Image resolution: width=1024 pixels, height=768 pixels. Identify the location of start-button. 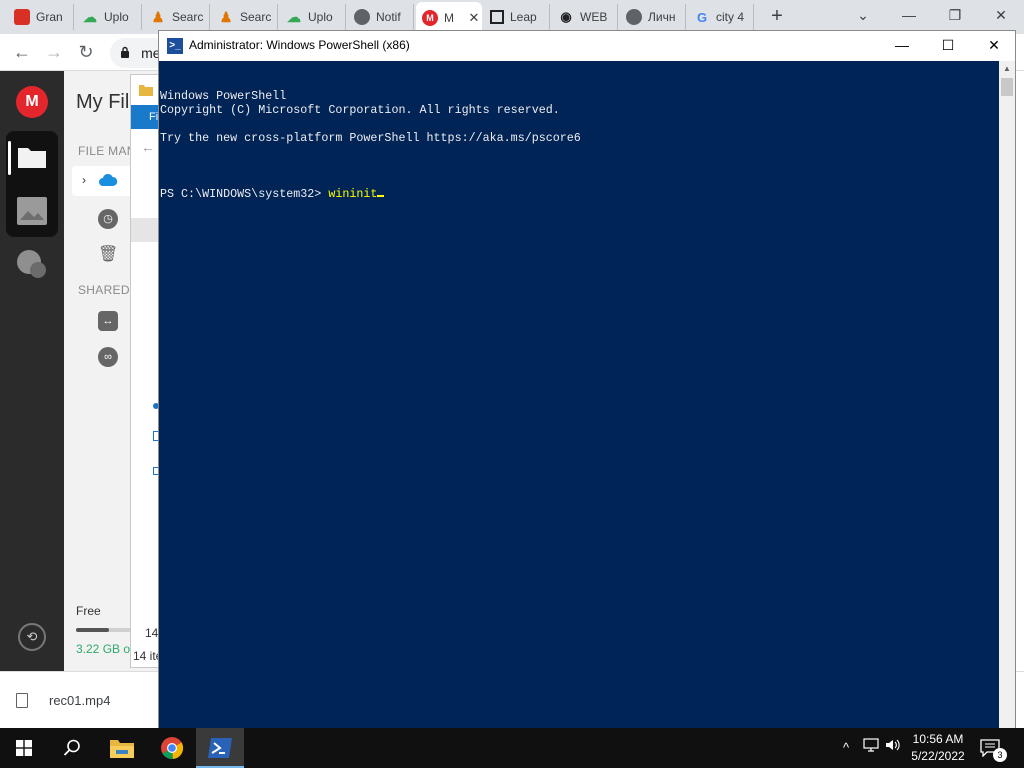
(24, 748).